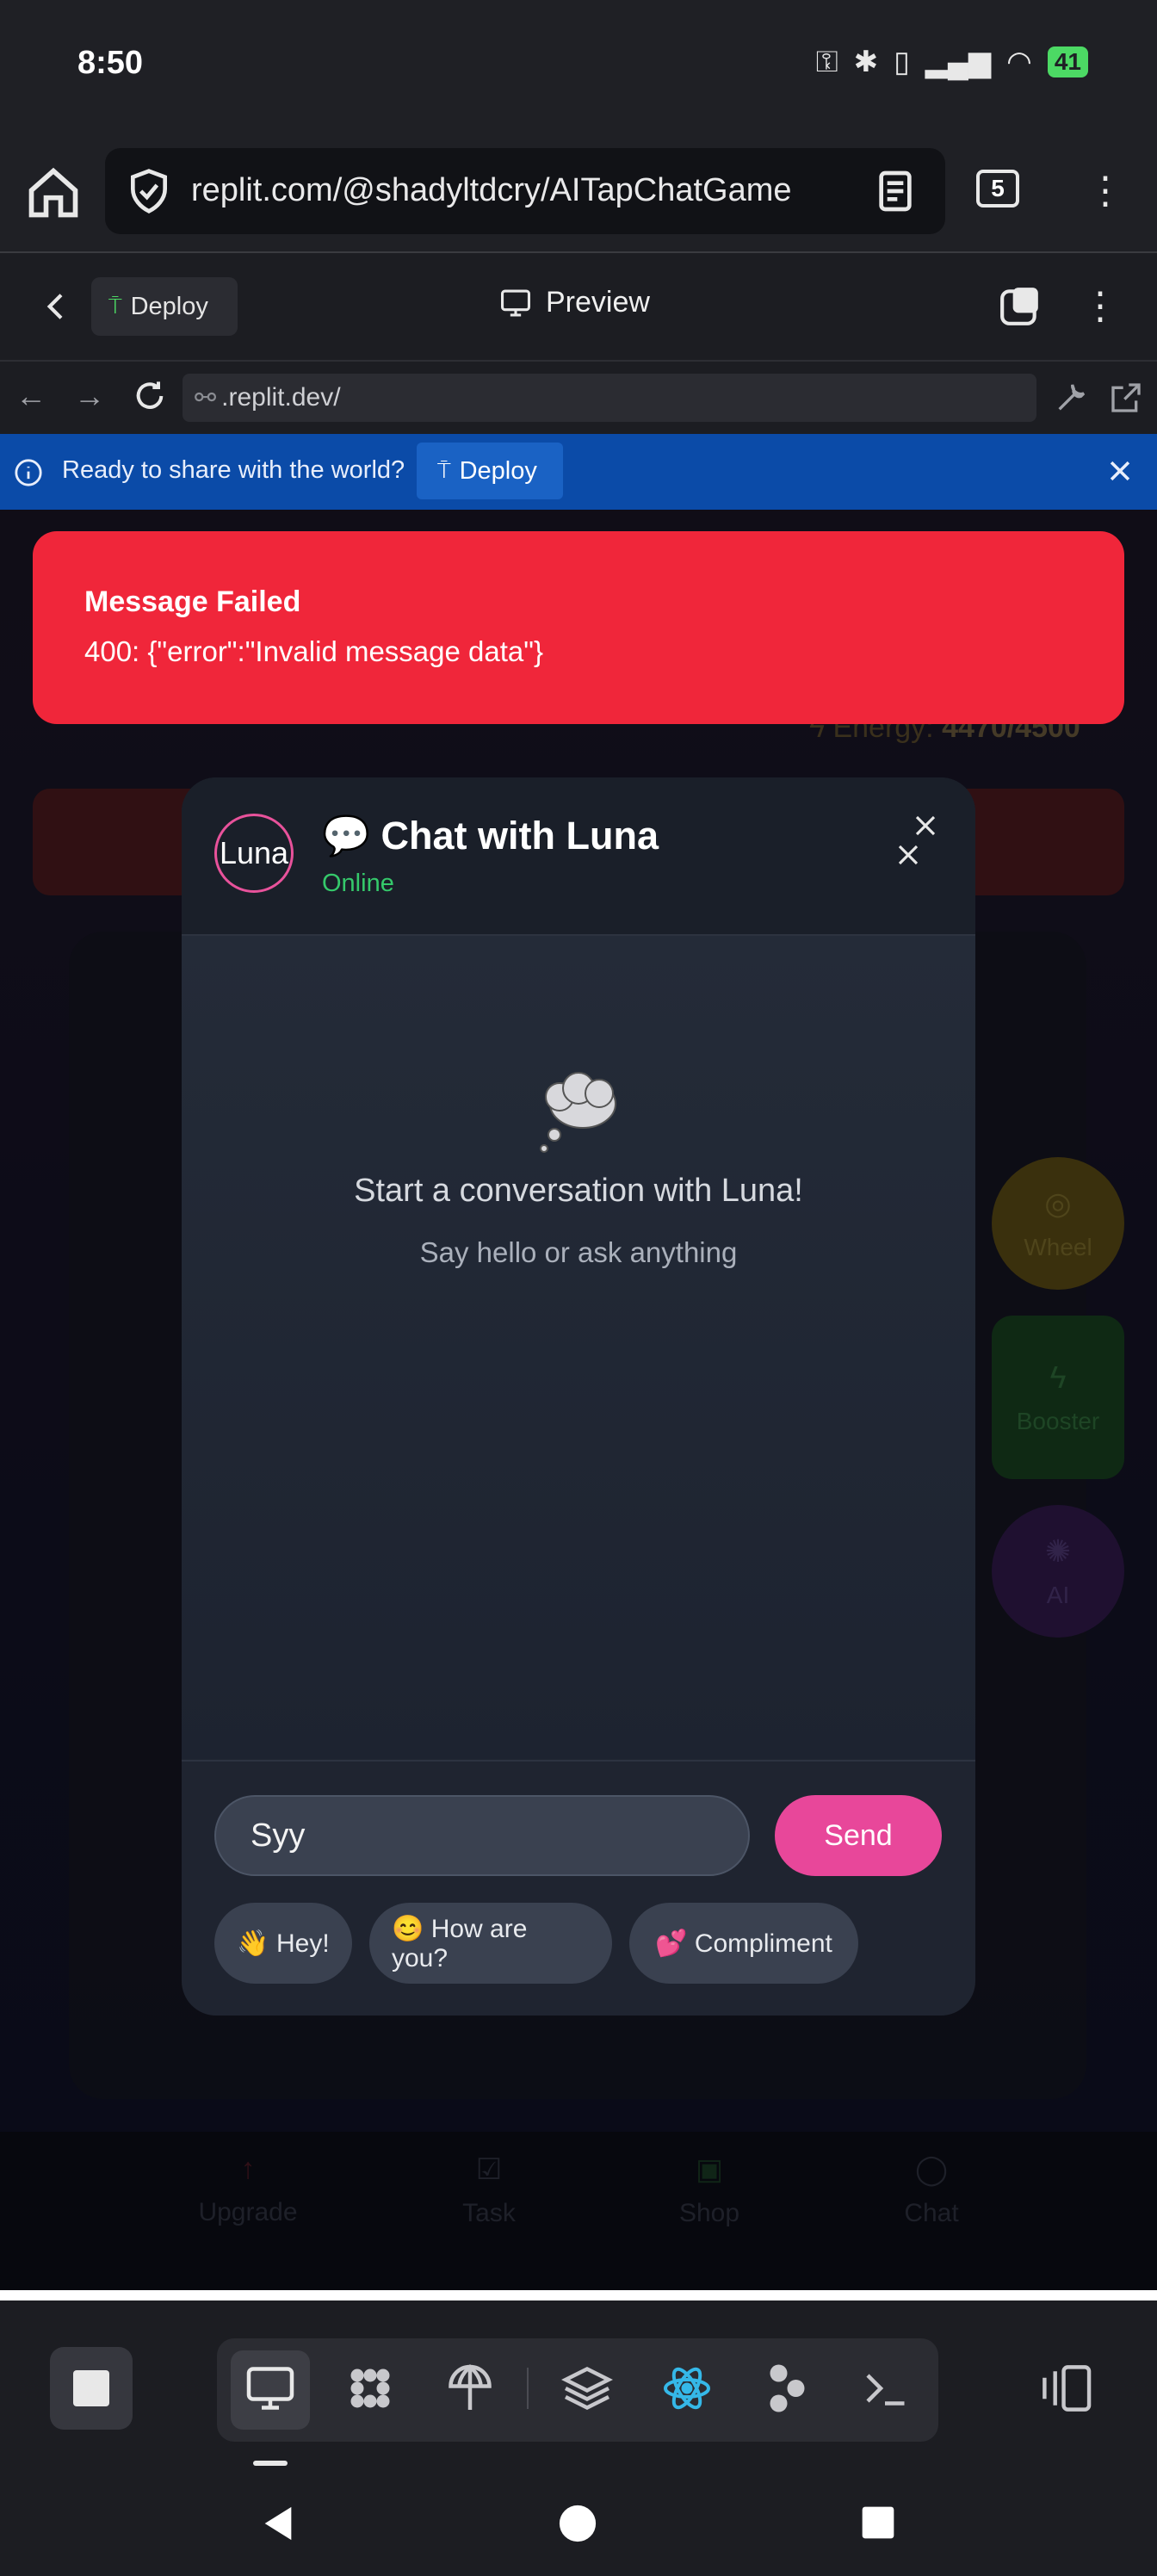  I want to click on battery-icon: 41, so click(1067, 62).